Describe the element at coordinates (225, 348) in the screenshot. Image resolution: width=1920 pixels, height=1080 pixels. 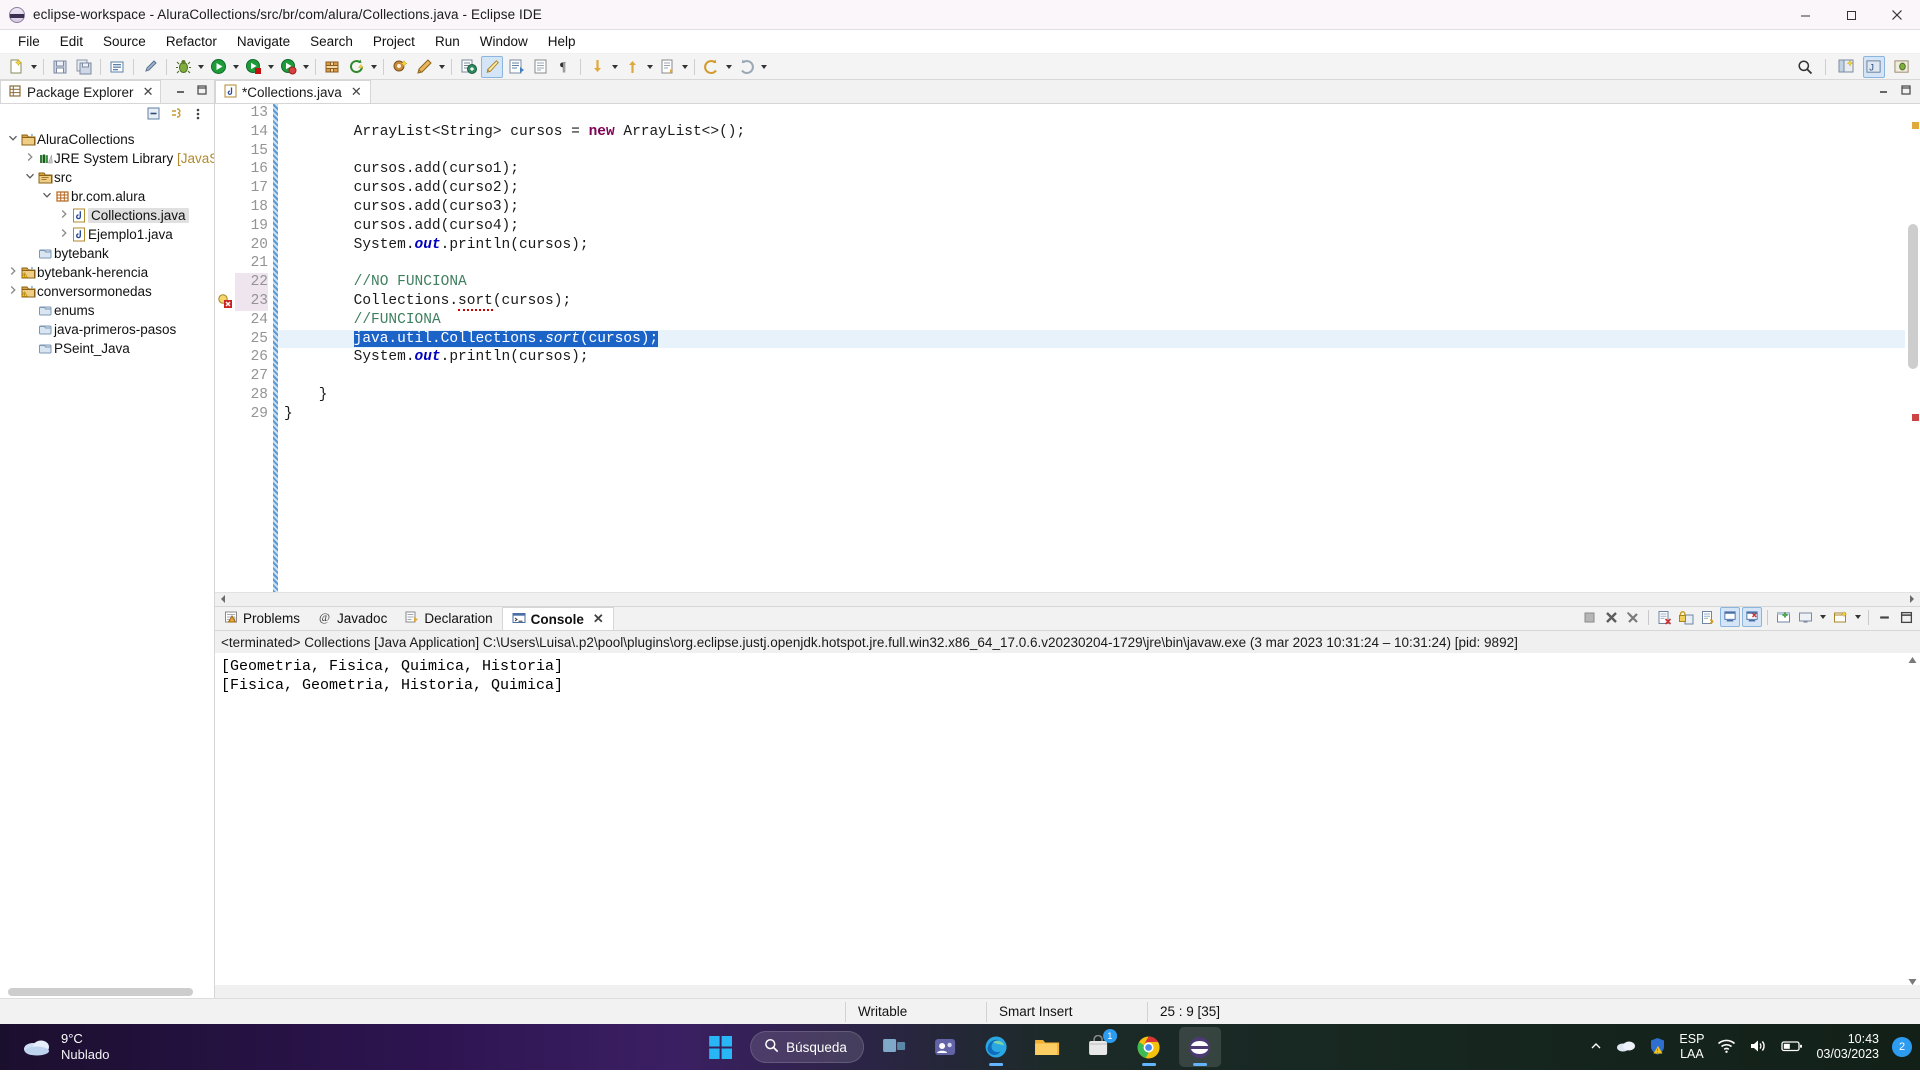
I see `editor-annotation-ruler` at that location.